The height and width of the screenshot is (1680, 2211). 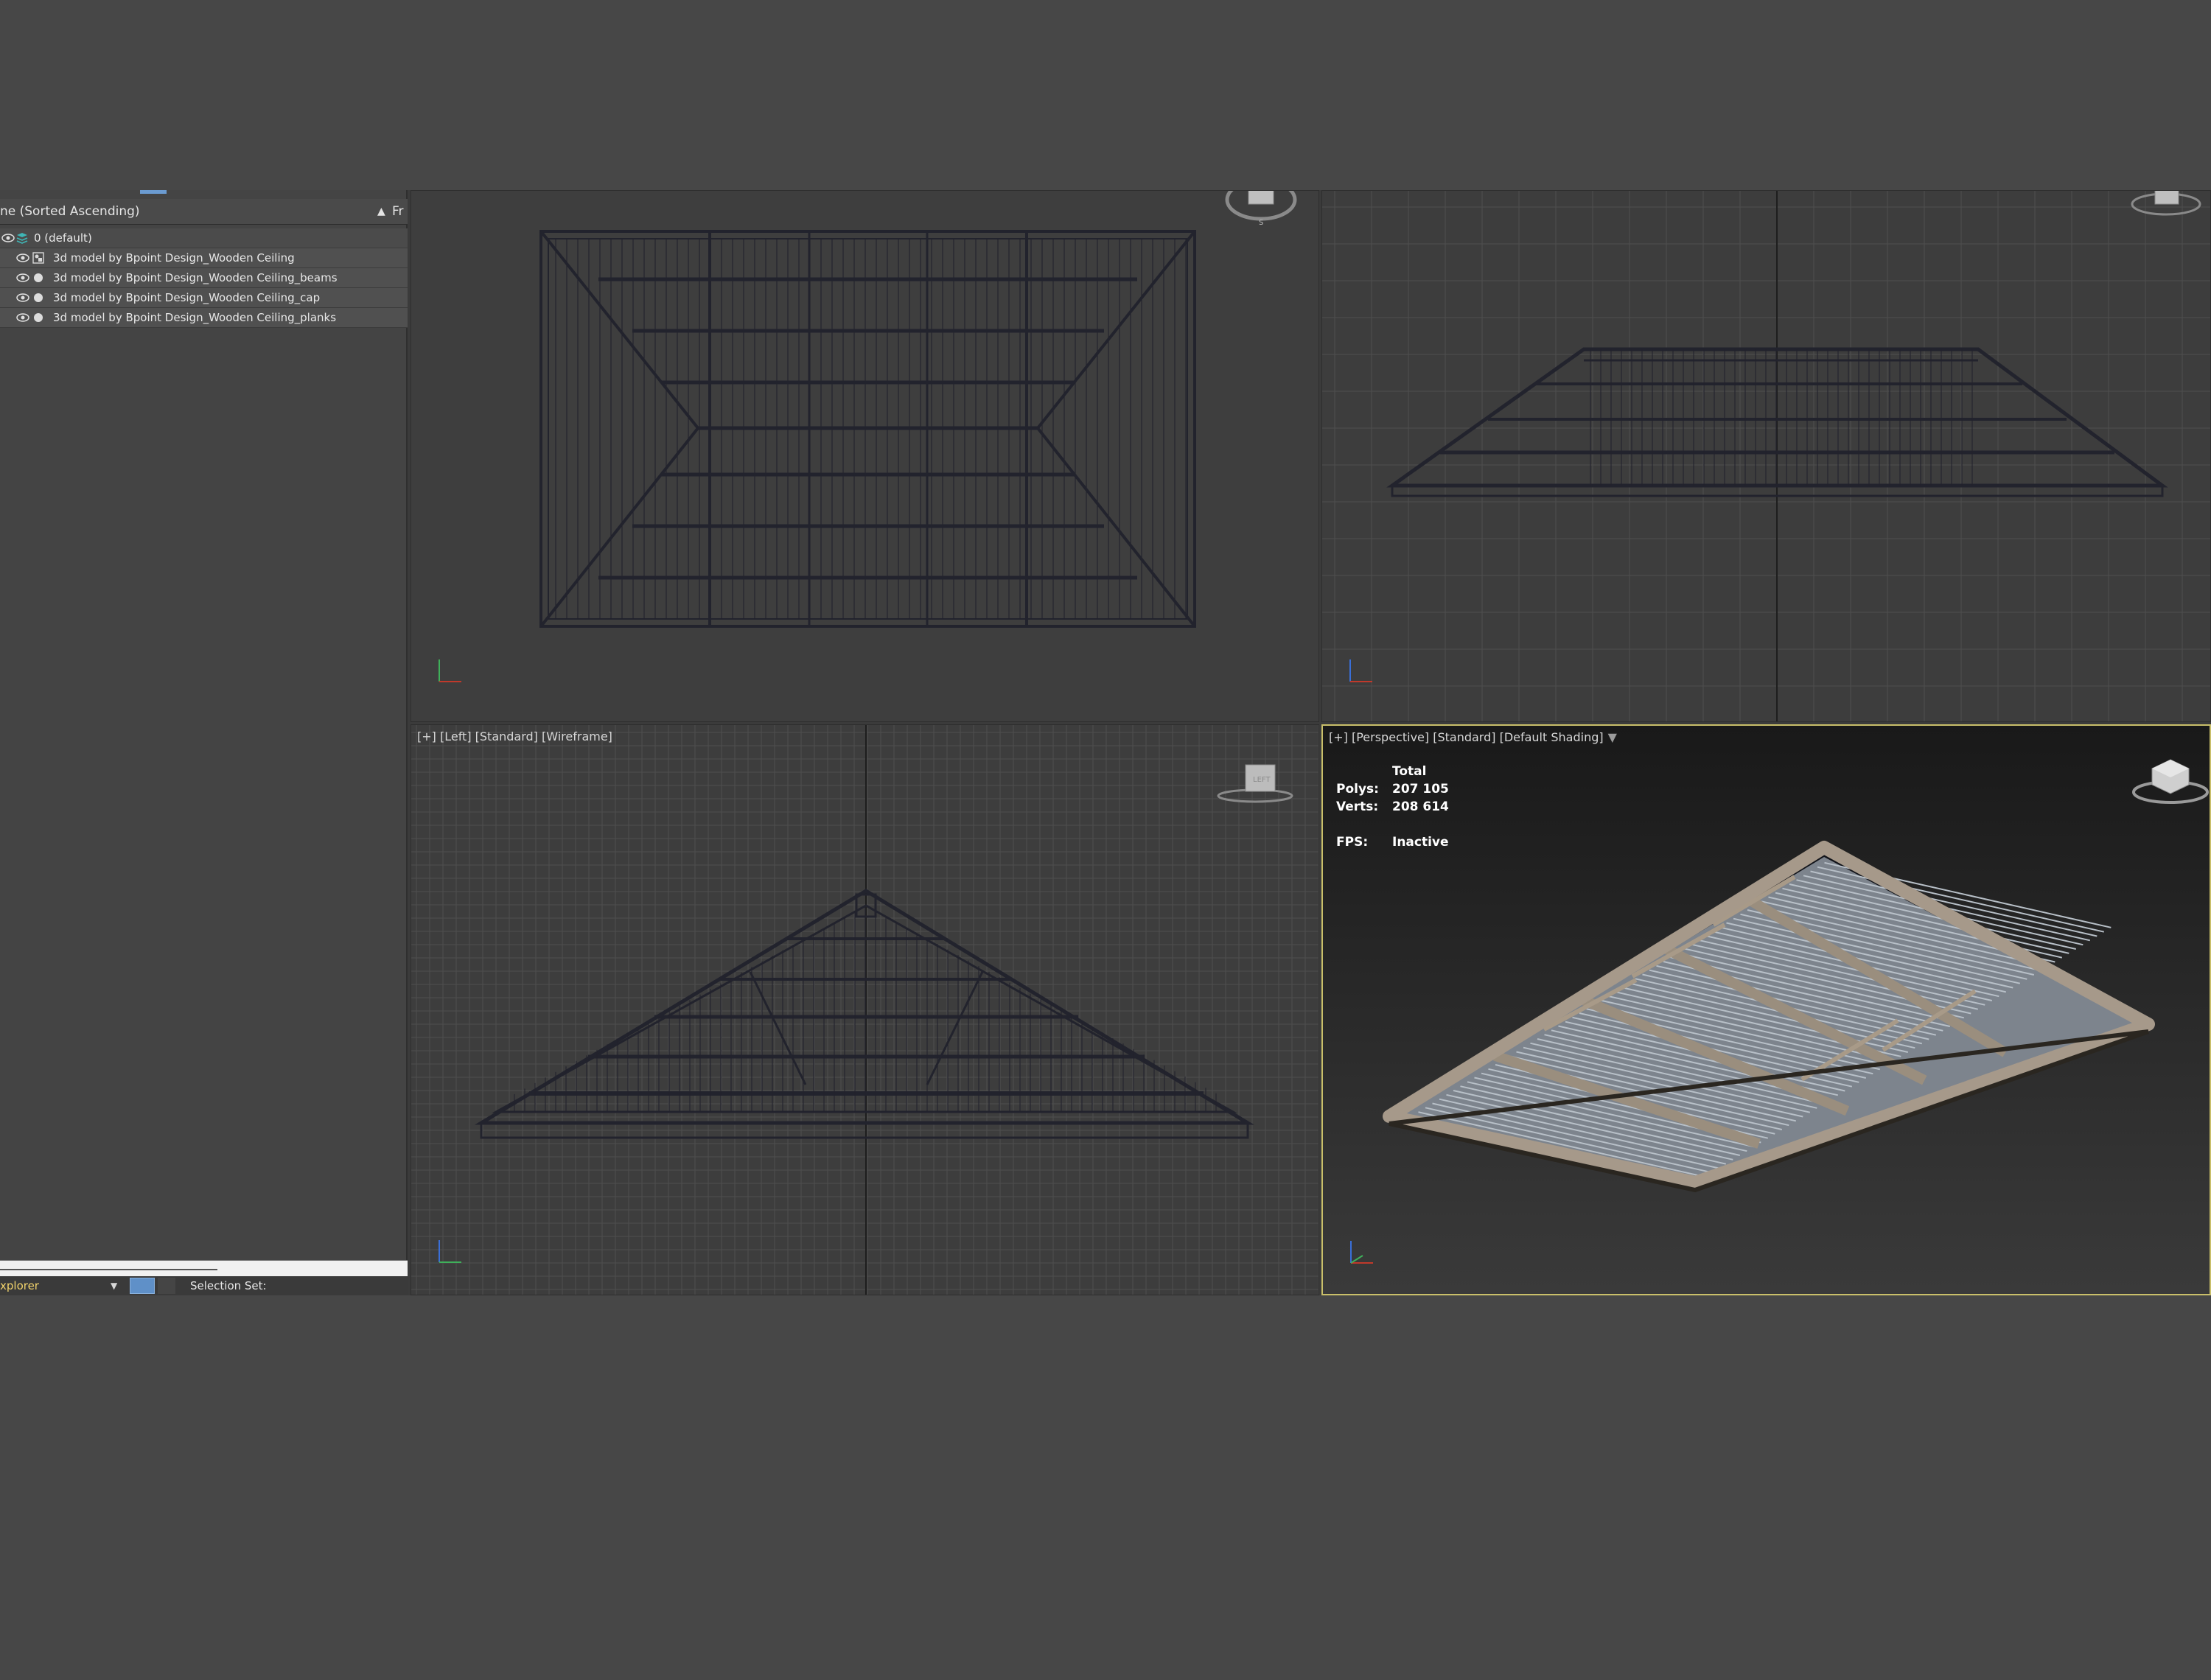 What do you see at coordinates (153, 192) in the screenshot?
I see `explorer-tab-accent` at bounding box center [153, 192].